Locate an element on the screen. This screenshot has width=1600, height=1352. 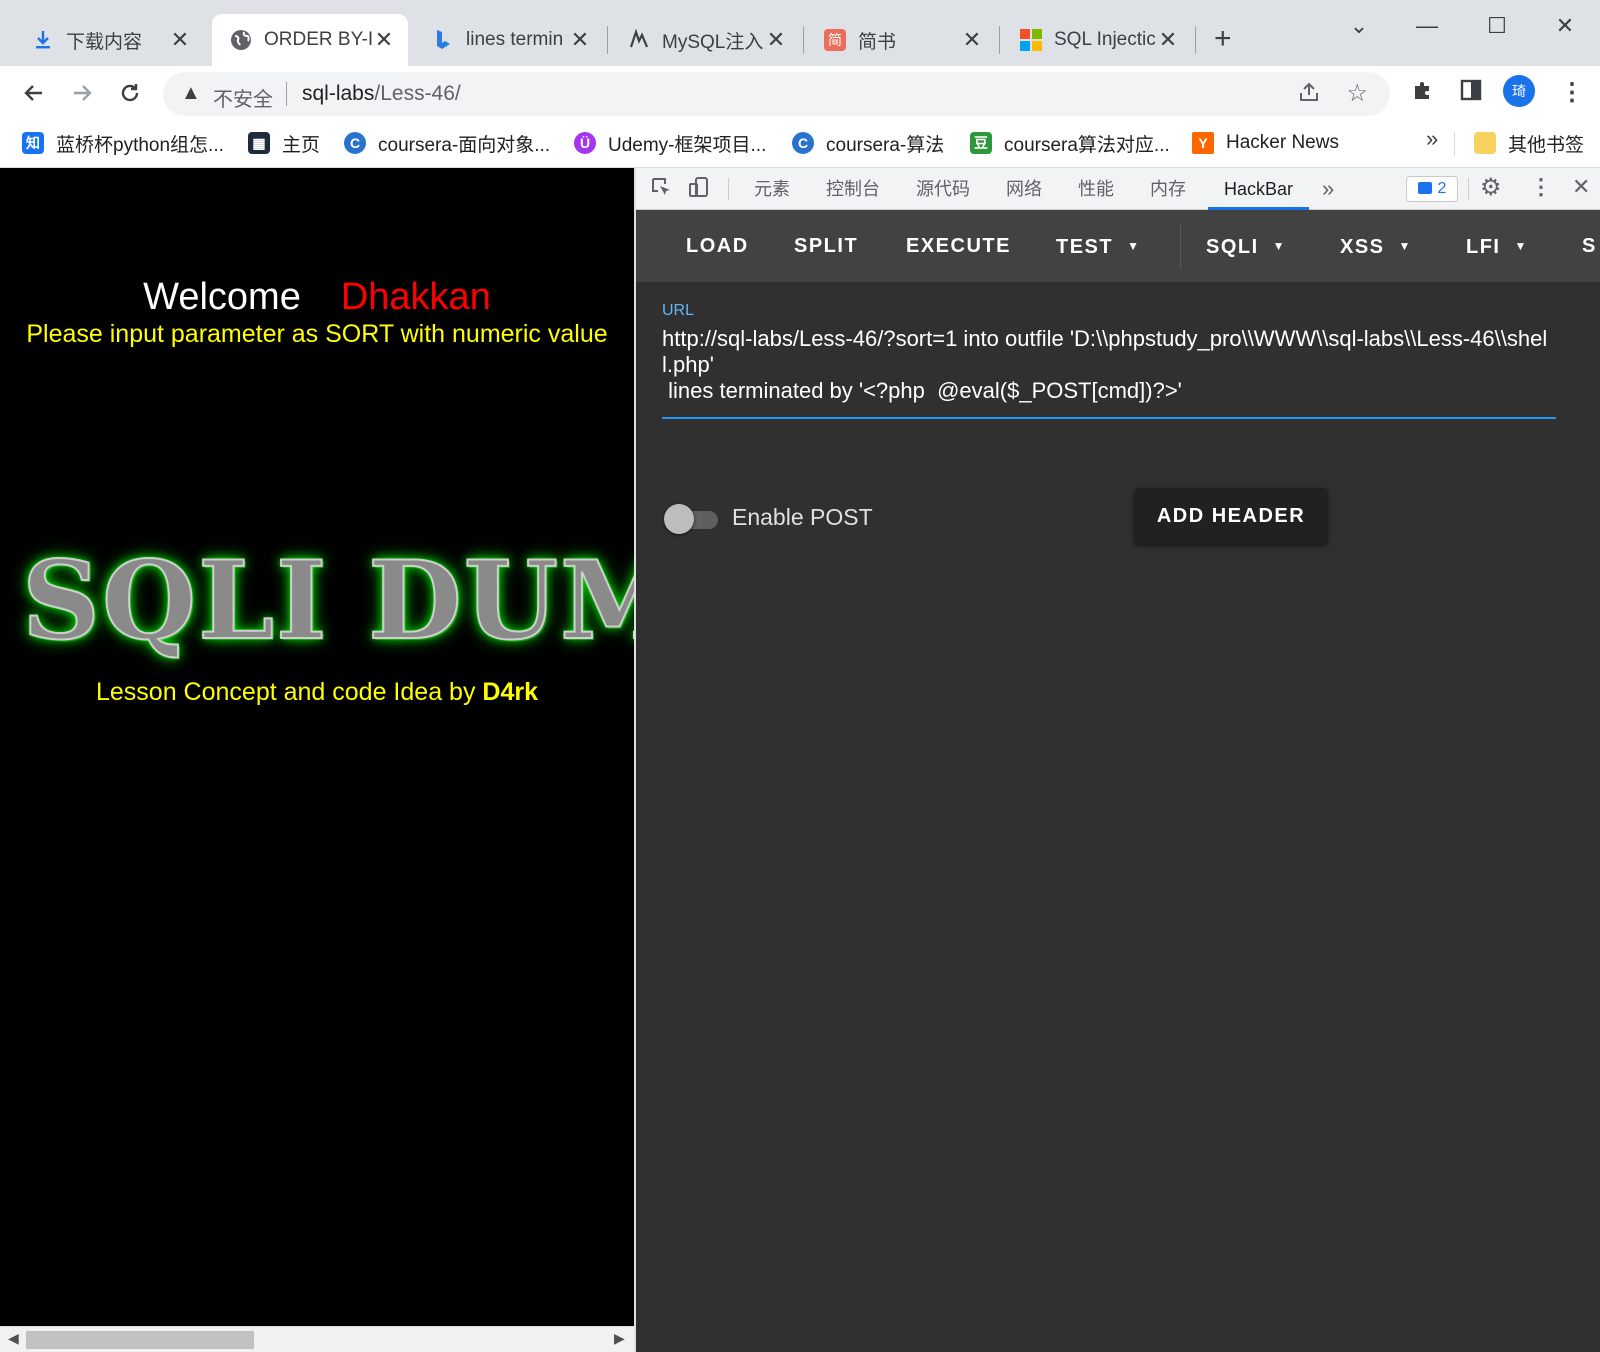
devtools-more-tabs: » is located at coordinates (1328, 189).